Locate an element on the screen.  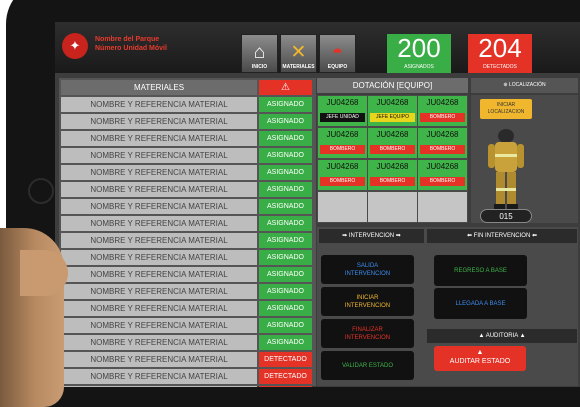
auditoria-header: ▲ AUDITORIA ▲ is located at coordinates (502, 336).